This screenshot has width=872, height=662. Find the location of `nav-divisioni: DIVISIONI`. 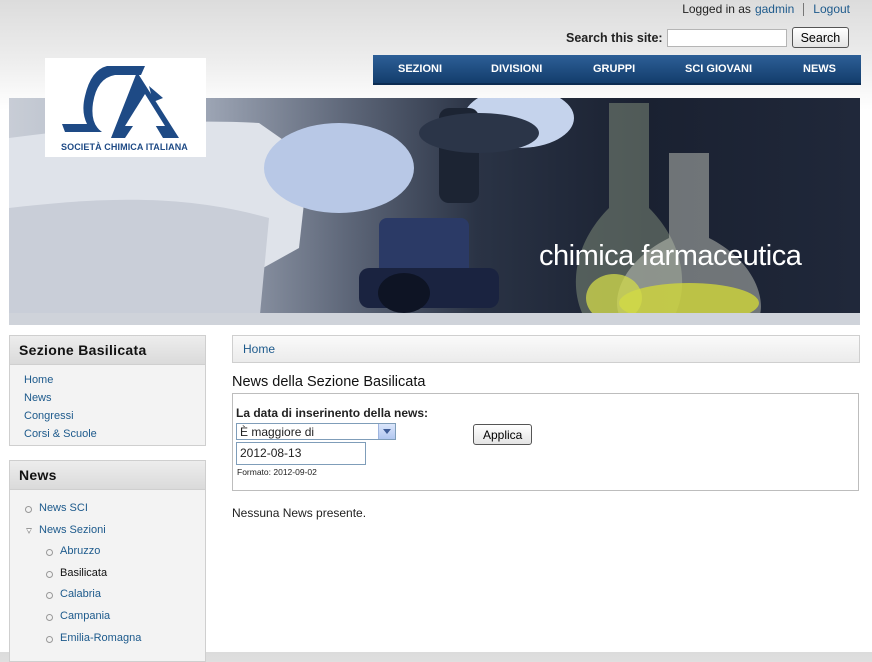

nav-divisioni: DIVISIONI is located at coordinates (516, 69).